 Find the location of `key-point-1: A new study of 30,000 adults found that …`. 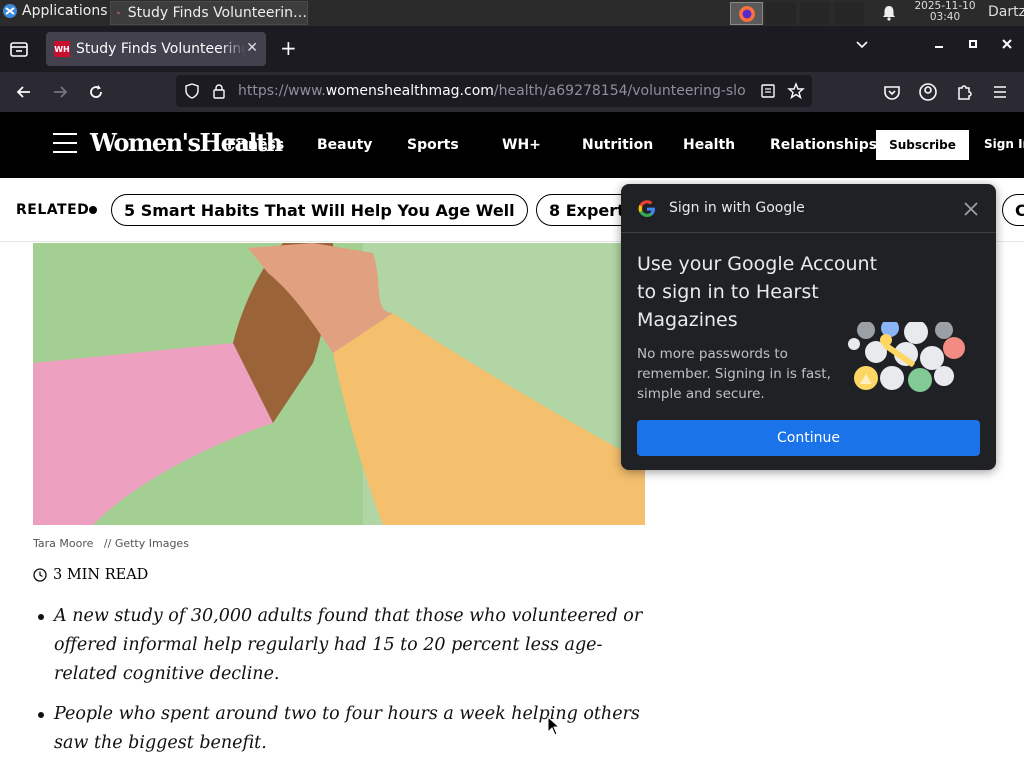

key-point-1: A new study of 30,000 adults found that … is located at coordinates (342, 645).